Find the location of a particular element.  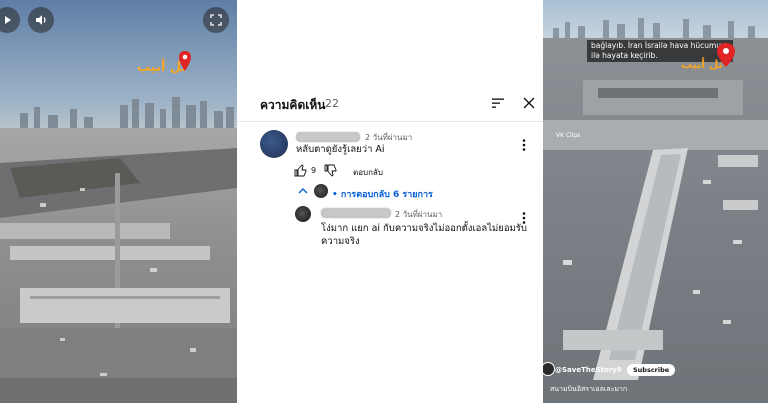

clip-label: VK Clips is located at coordinates (568, 135).